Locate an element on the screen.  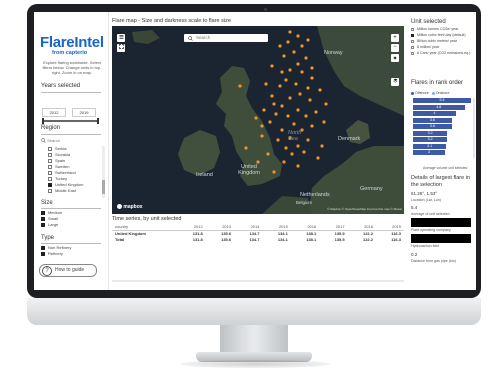
unit-option: # Cars/ year (CO2 emissions eq.) is located at coordinates (440, 53).